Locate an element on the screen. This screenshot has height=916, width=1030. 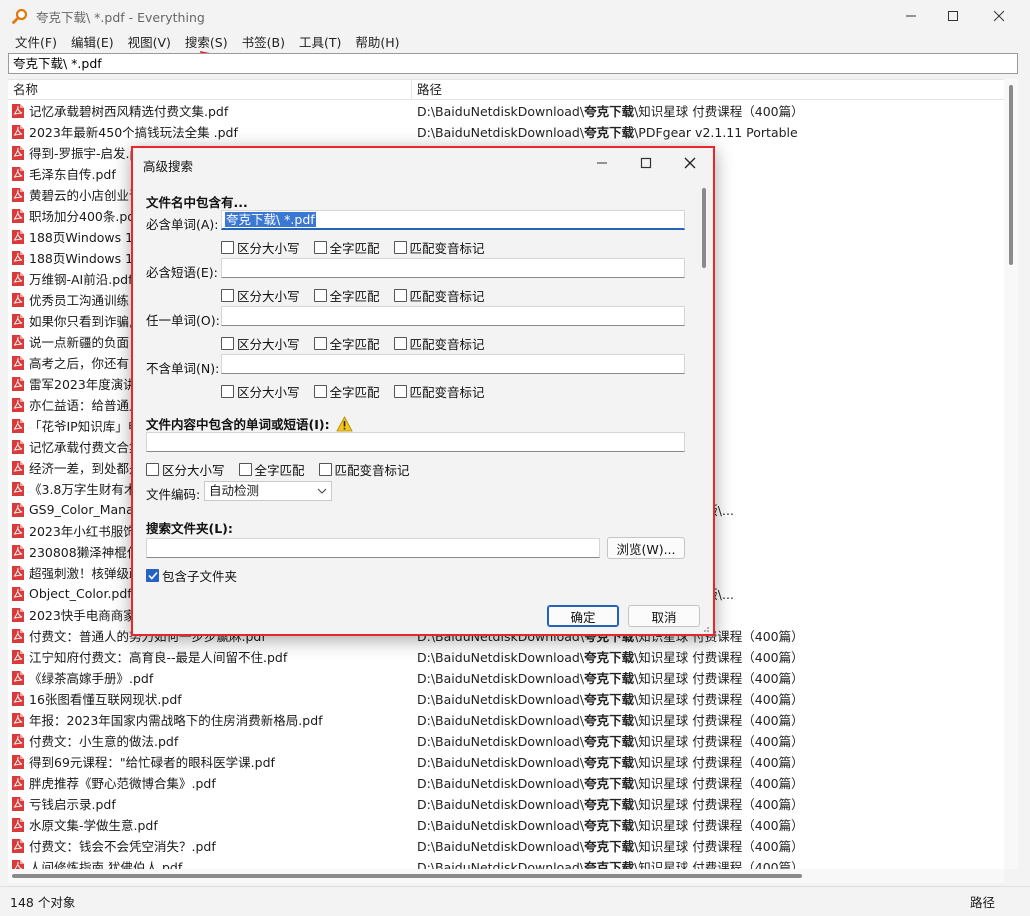
file-name: 黄碧云的小店创业课 is located at coordinates (85, 195).